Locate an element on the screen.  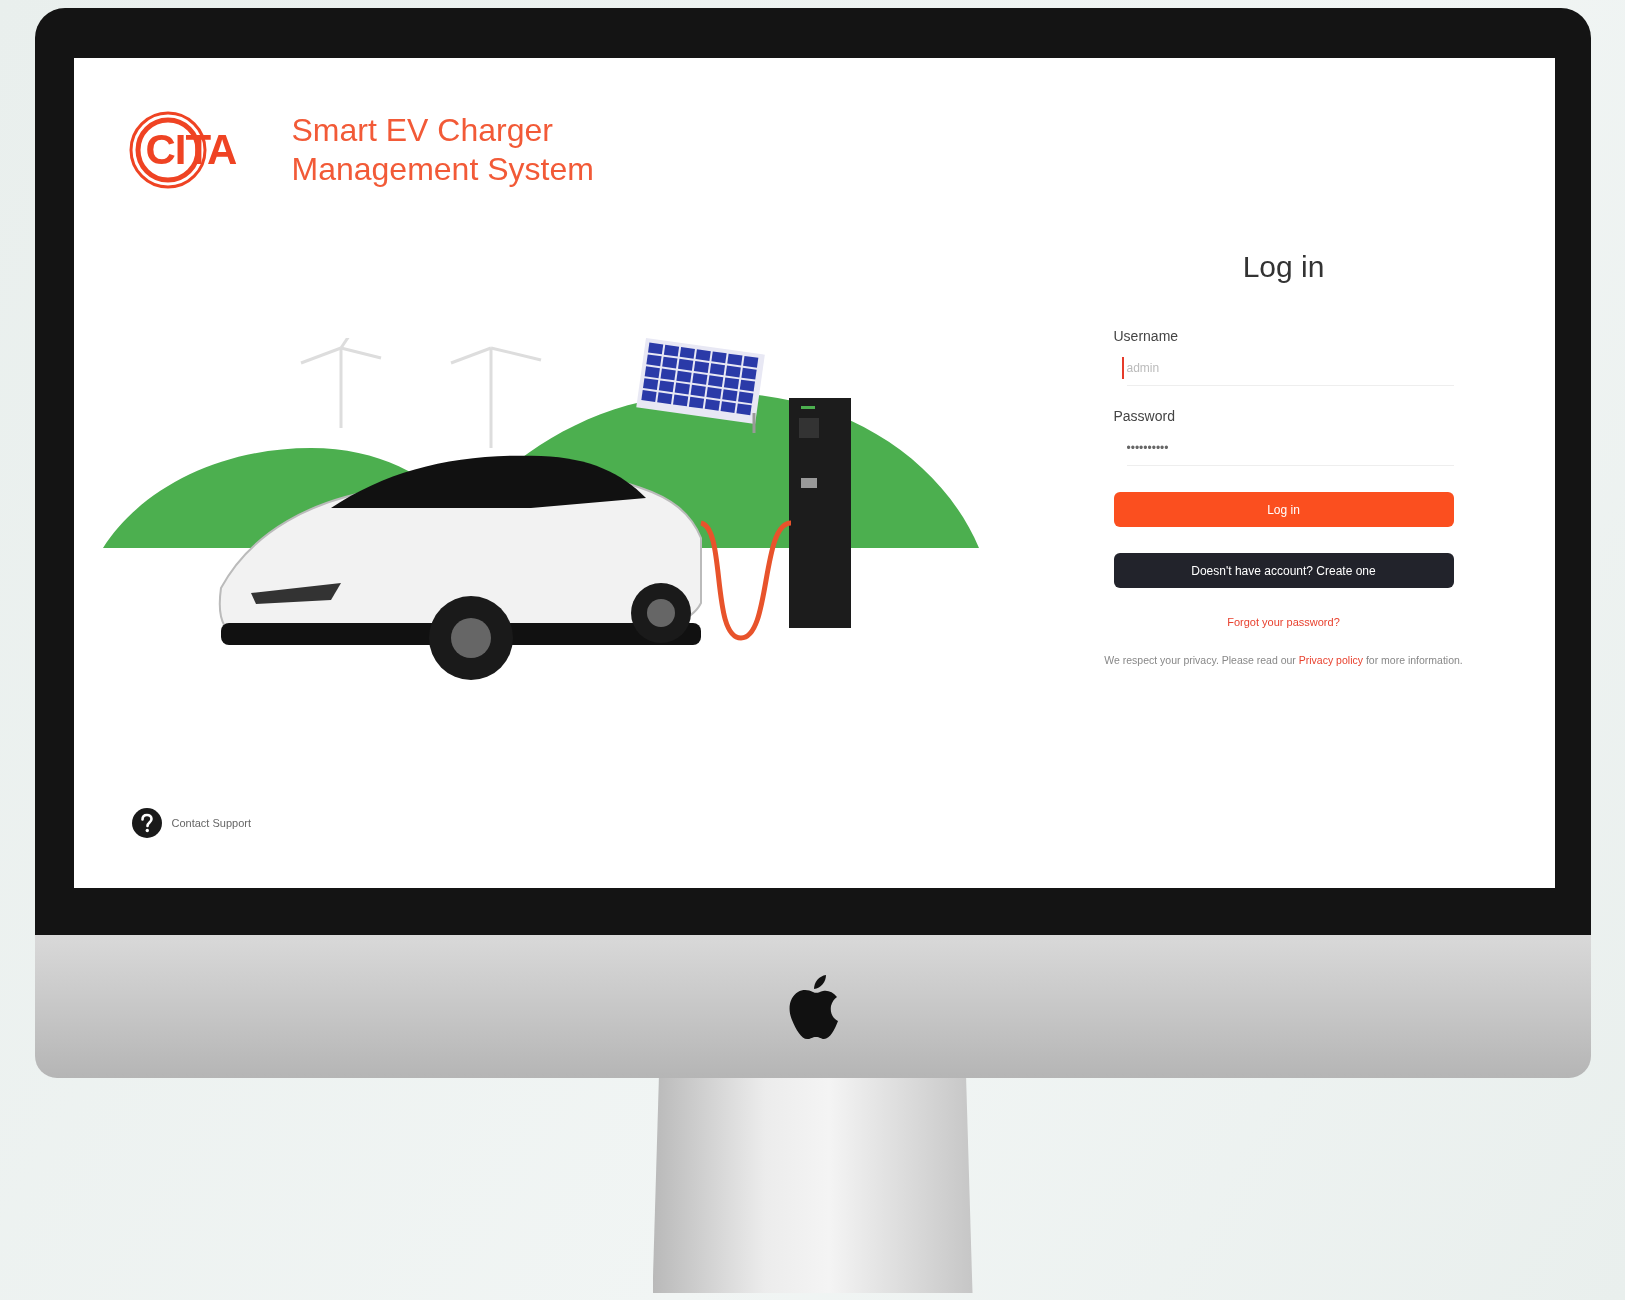
privacy-policy-link: Privacy policy is located at coordinates (1330, 660).